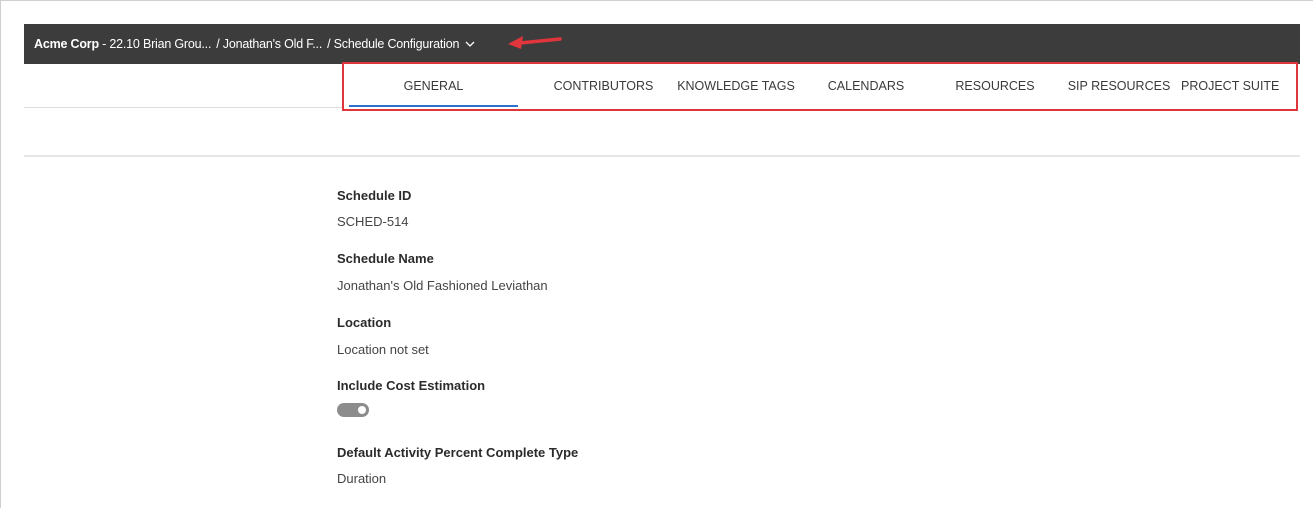 Image resolution: width=1313 pixels, height=508 pixels. What do you see at coordinates (183, 107) in the screenshot?
I see `tab-strip-rule` at bounding box center [183, 107].